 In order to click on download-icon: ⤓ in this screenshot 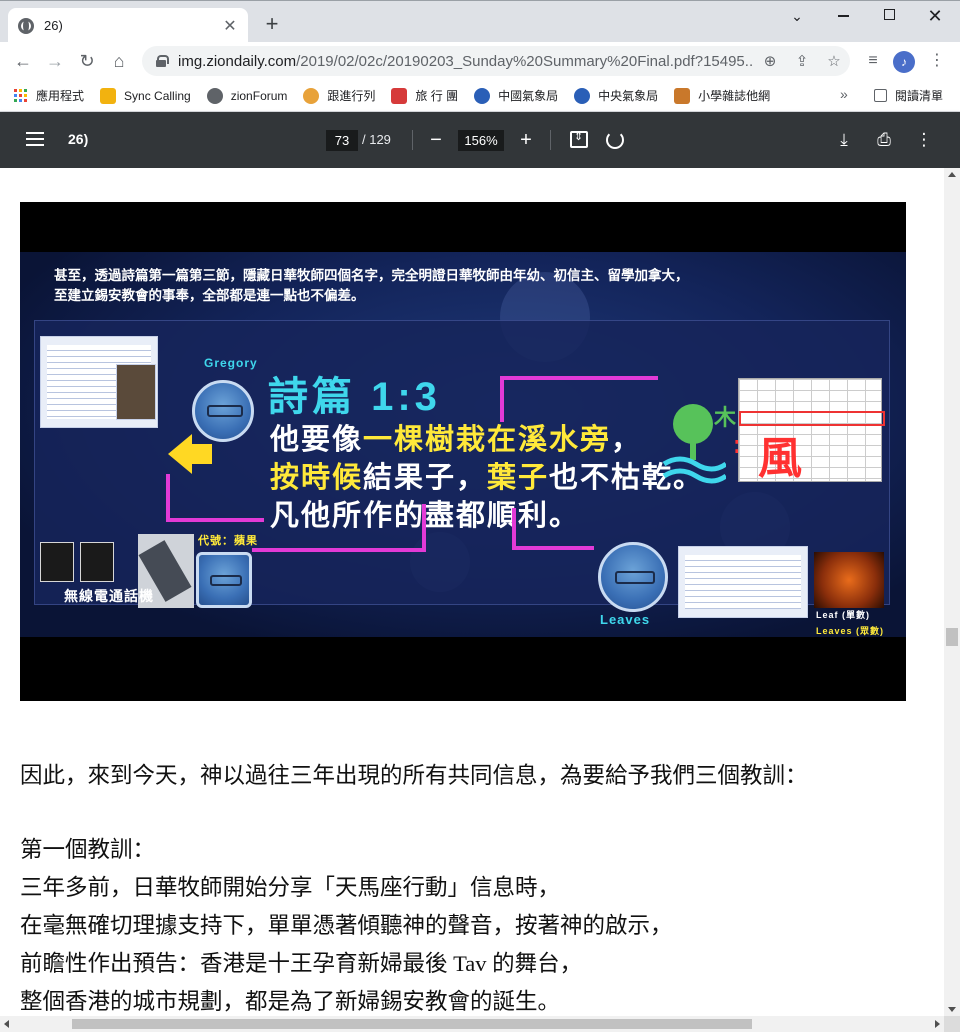, I will do `click(844, 140)`.